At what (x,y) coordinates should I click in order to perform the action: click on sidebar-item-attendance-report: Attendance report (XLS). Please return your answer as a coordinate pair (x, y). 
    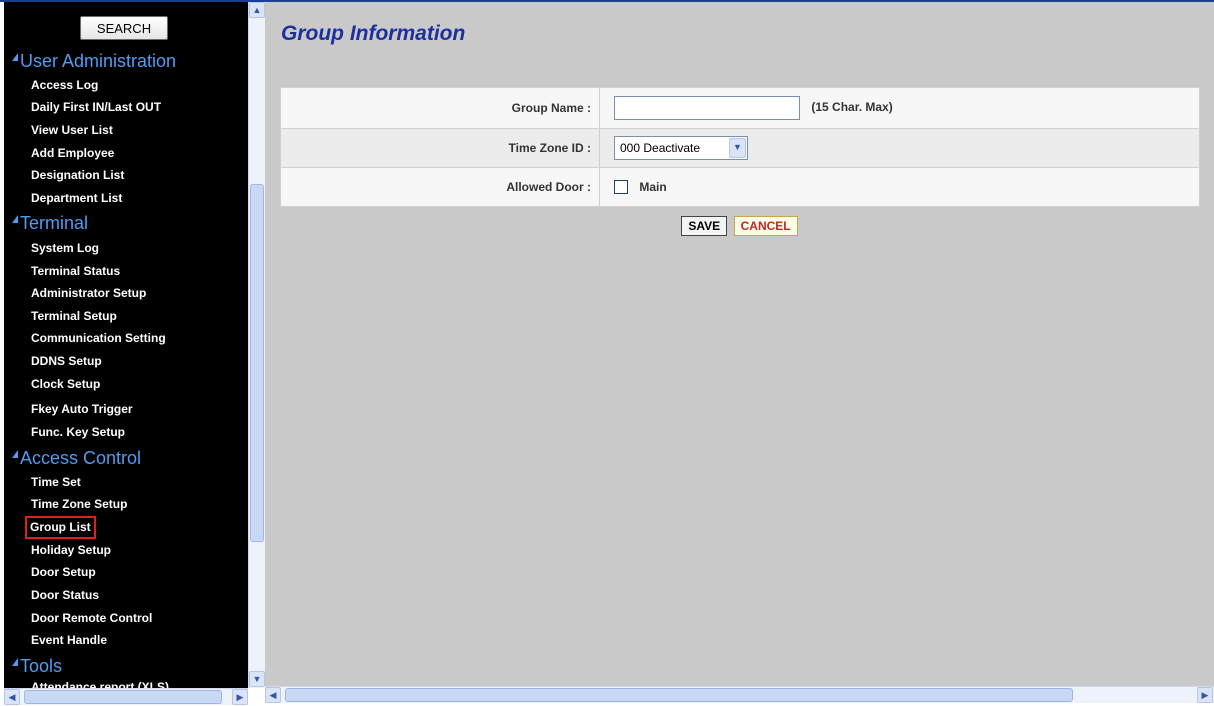
    Looking at the image, I should click on (100, 683).